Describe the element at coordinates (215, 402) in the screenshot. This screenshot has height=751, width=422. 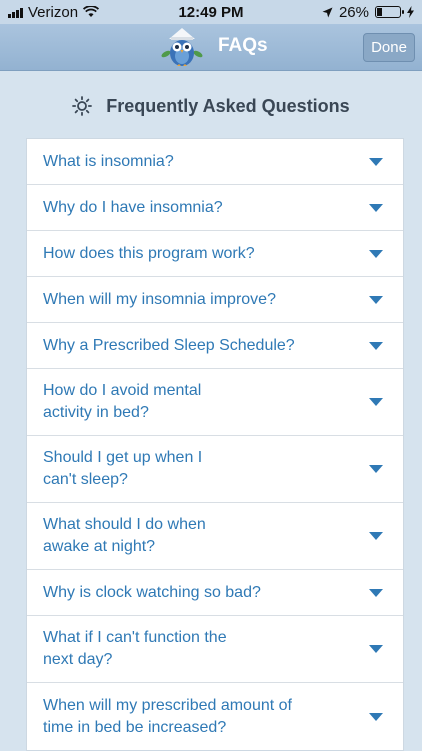
I see `faq-item-mental-activity: How do I avoid mental activity in bed?` at that location.